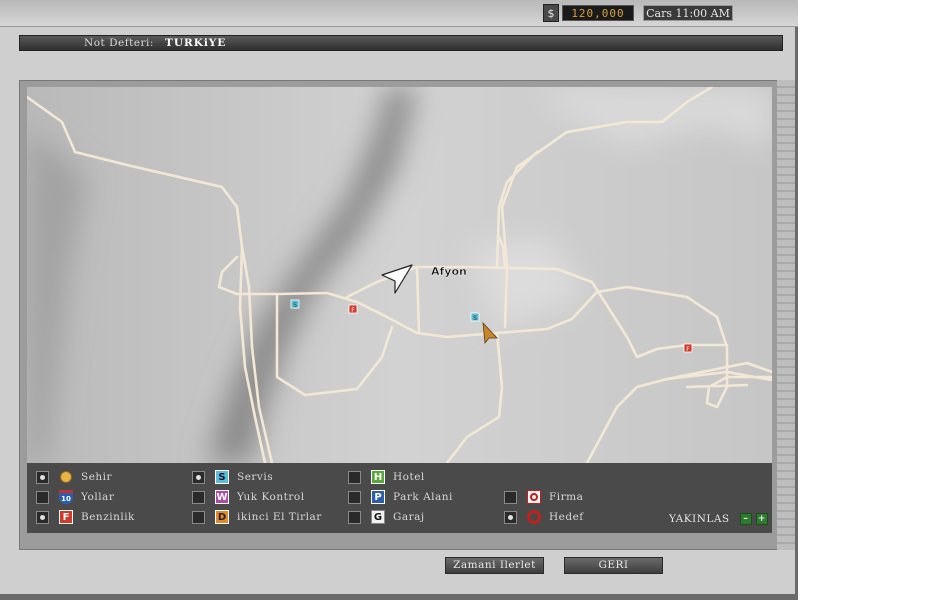 The width and height of the screenshot is (942, 600). What do you see at coordinates (97, 477) in the screenshot?
I see `legend-label: Sehir` at bounding box center [97, 477].